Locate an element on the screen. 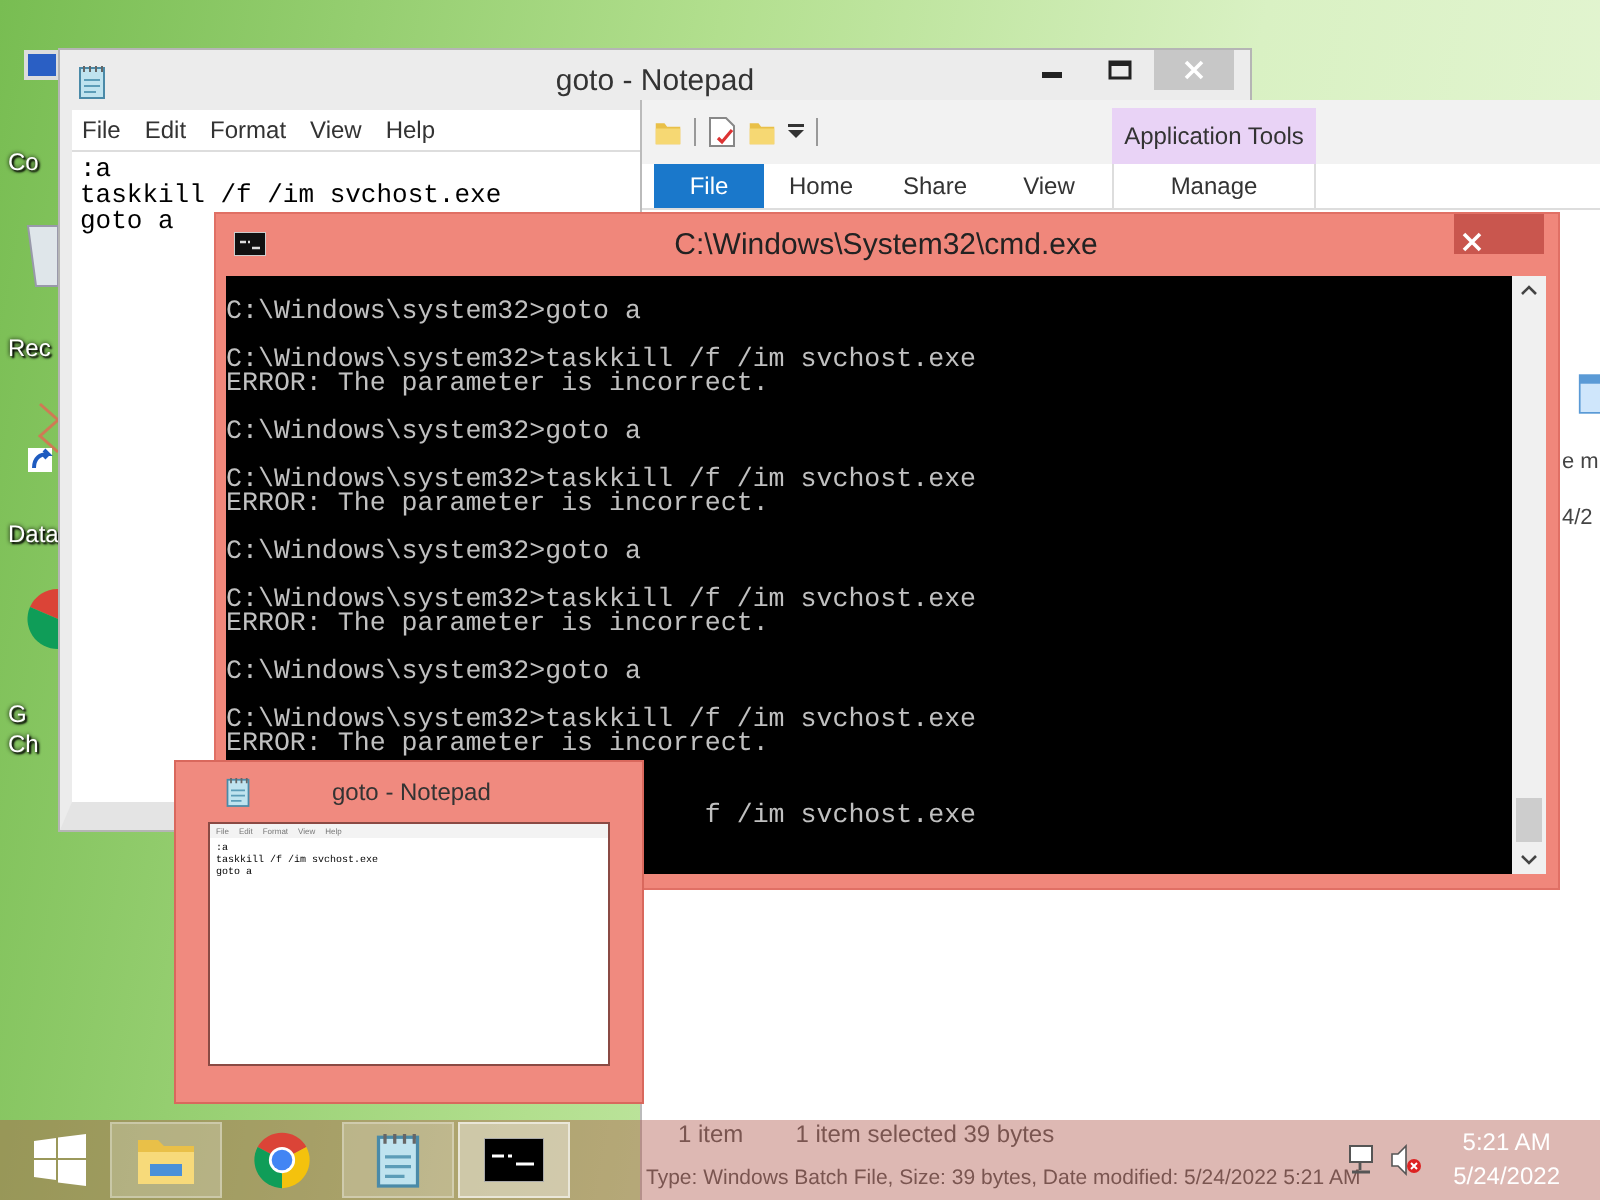 Image resolution: width=1600 pixels, height=1200 pixels. file-detail-text: 4/2 is located at coordinates (1577, 518).